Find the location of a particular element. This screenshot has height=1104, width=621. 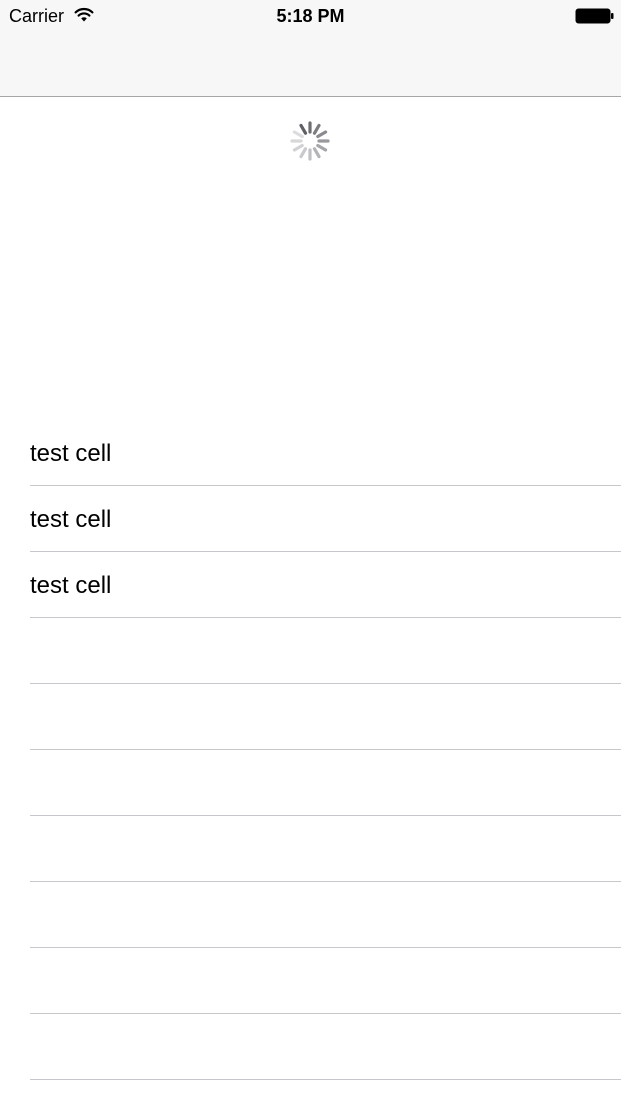

navigation-bar: Carrier 5:18 PM is located at coordinates (310, 48).